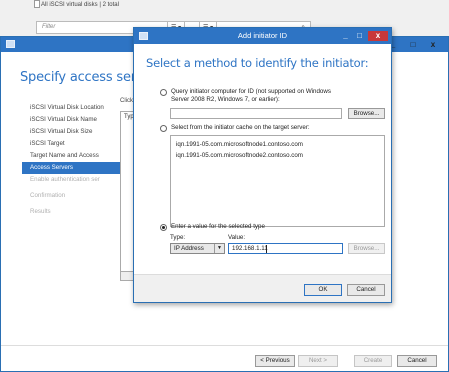 This screenshot has width=449, height=372. I want to click on close-button: x, so click(433, 45).